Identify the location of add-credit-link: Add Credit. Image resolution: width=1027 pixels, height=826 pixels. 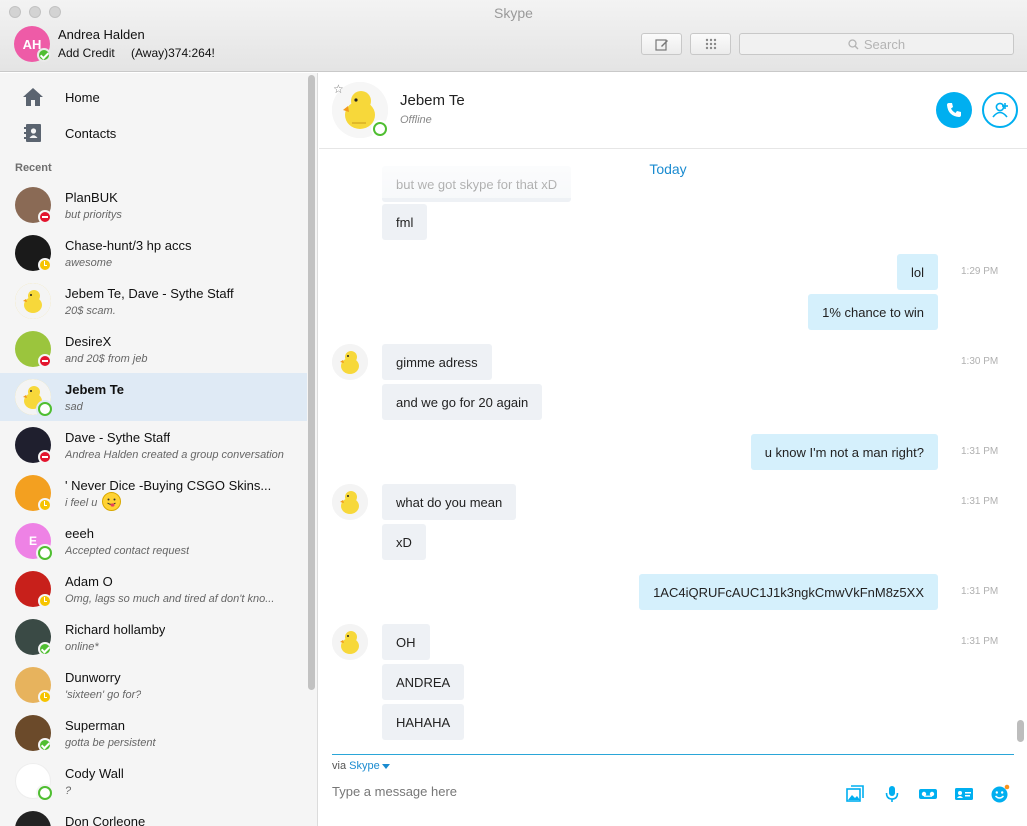
(86, 53).